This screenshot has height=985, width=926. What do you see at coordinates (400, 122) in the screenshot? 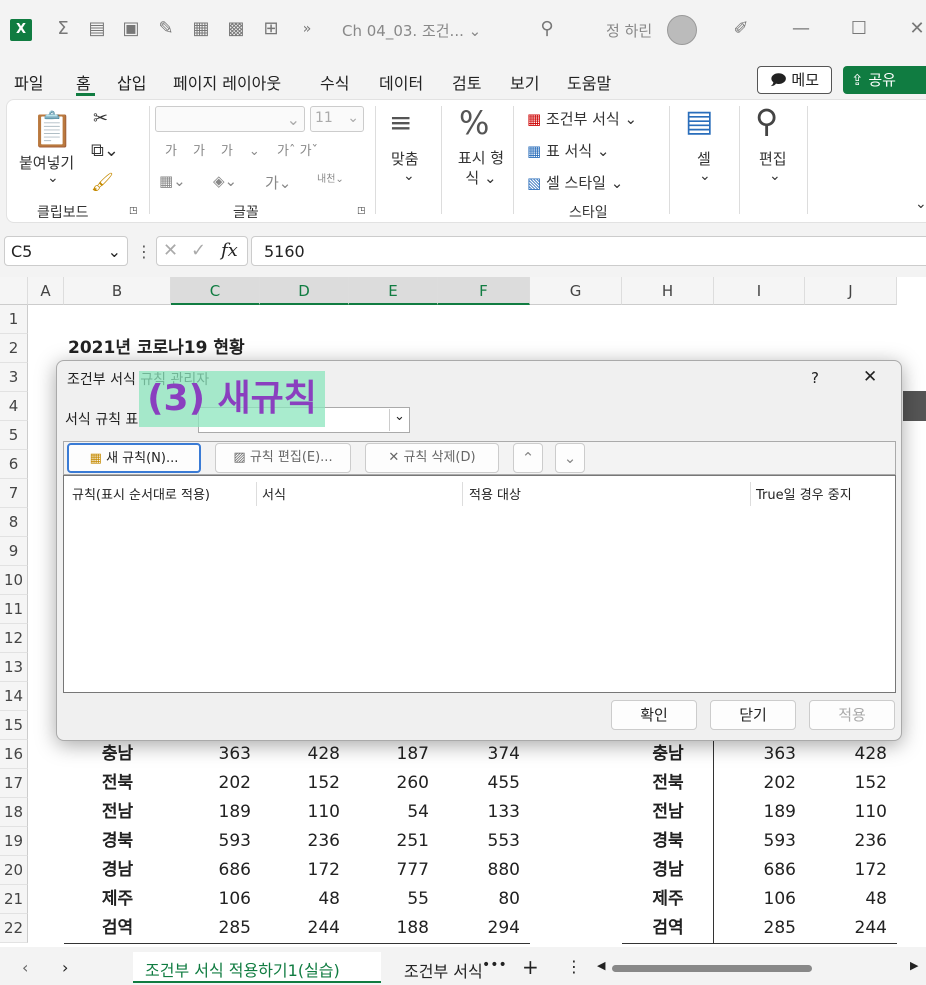
I see `align-icon: ≡` at bounding box center [400, 122].